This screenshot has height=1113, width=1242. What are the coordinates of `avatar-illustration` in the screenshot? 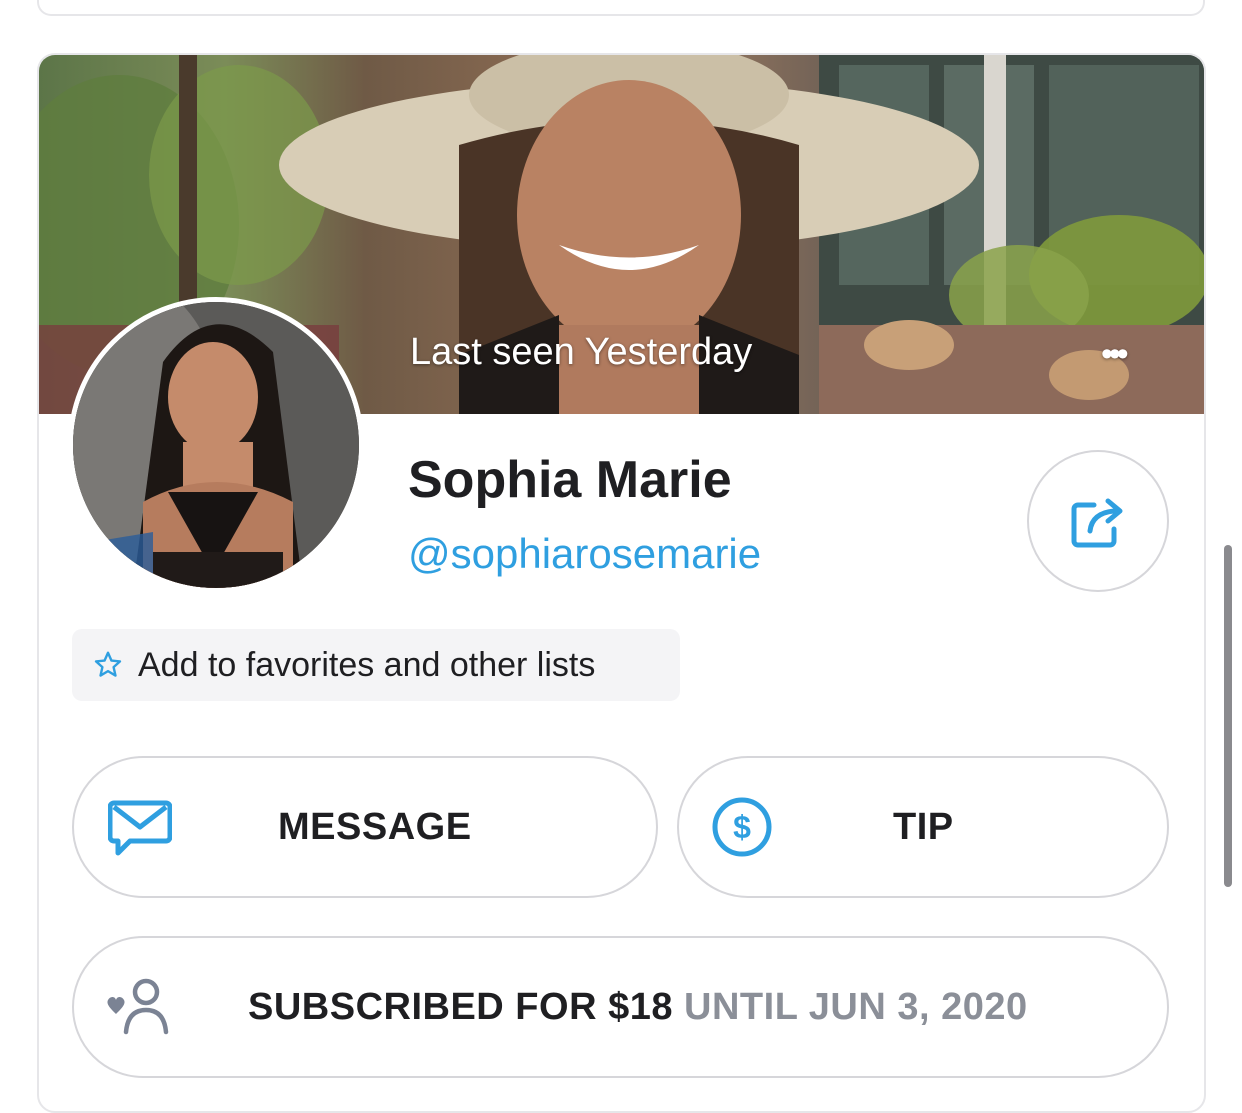 It's located at (216, 445).